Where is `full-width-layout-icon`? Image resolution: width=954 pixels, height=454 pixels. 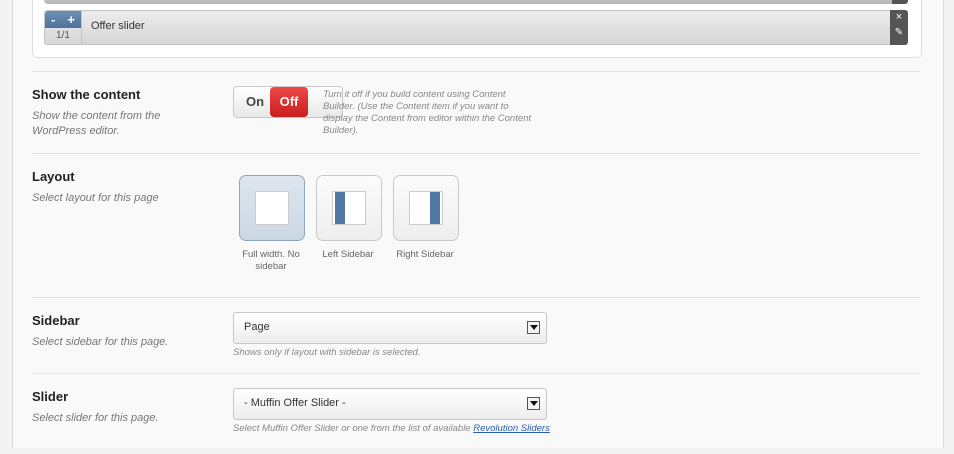 full-width-layout-icon is located at coordinates (272, 208).